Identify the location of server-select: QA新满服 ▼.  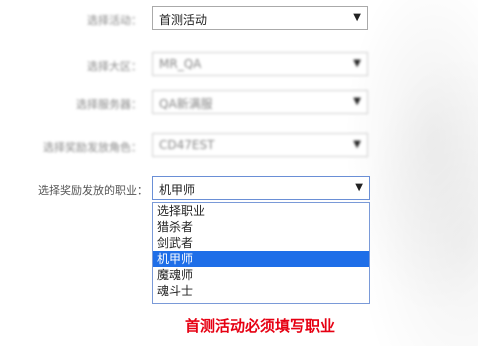
(260, 102).